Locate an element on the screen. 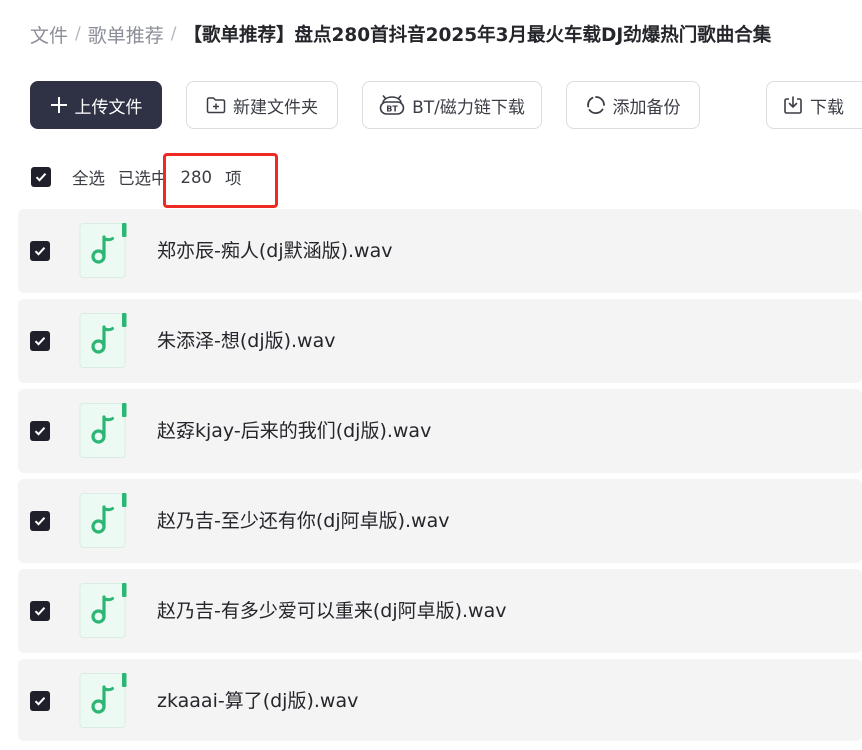  file-row: 赵孬kjay-后来的我们(dj版).wav is located at coordinates (440, 431).